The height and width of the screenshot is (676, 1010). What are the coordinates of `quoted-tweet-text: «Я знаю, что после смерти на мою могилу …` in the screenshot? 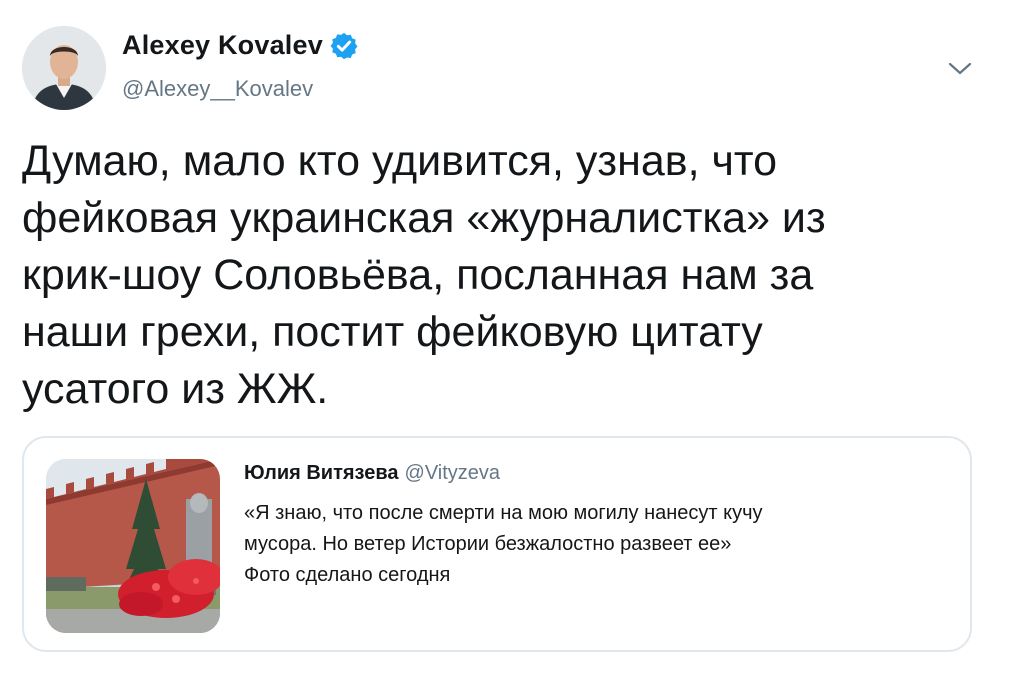 It's located at (503, 544).